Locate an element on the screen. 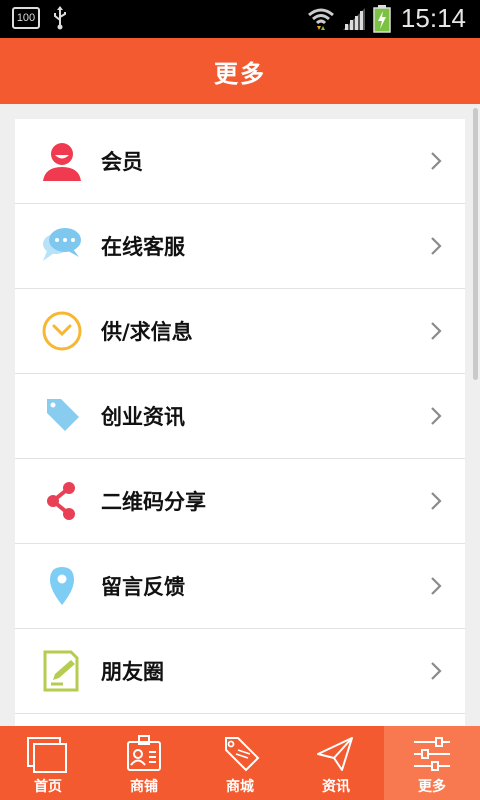  tab-mall: 商城 is located at coordinates (240, 763).